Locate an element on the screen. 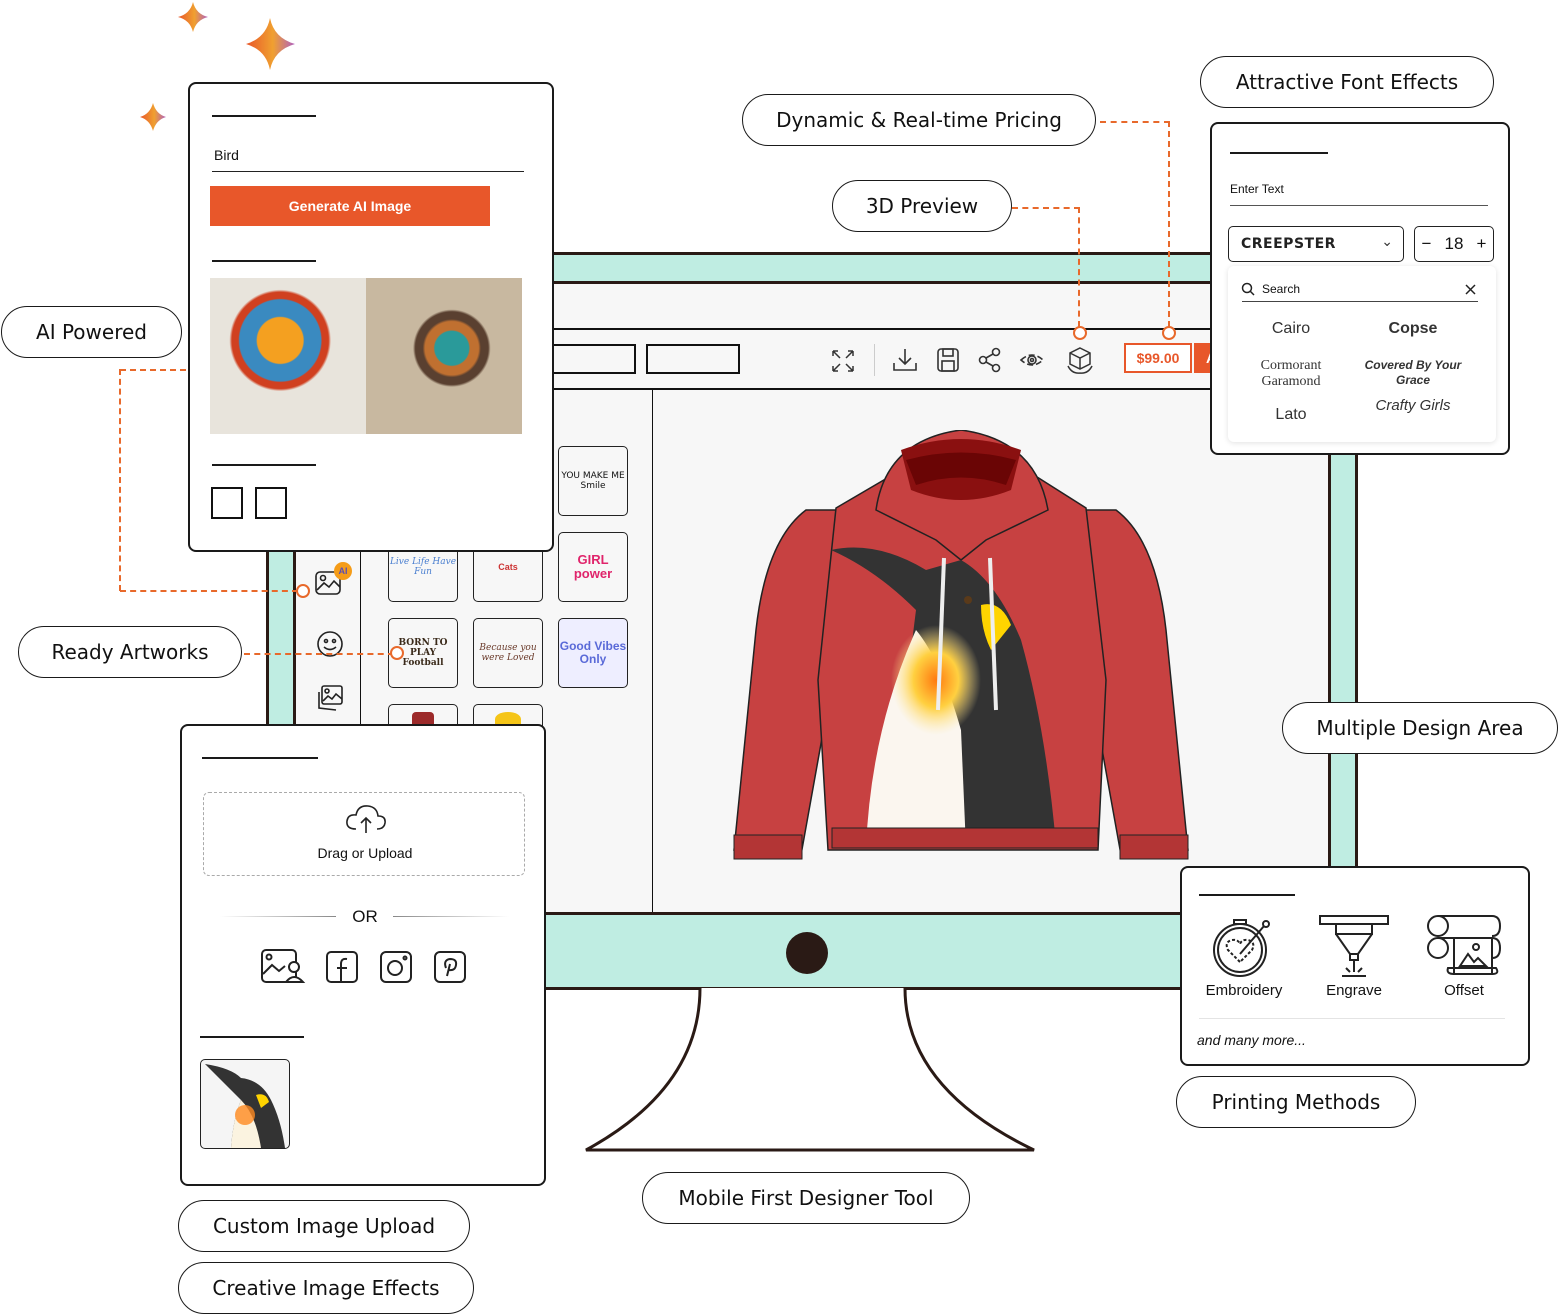 The width and height of the screenshot is (1558, 1314). feature-label-ai-powered: AI Powered is located at coordinates (91, 332).